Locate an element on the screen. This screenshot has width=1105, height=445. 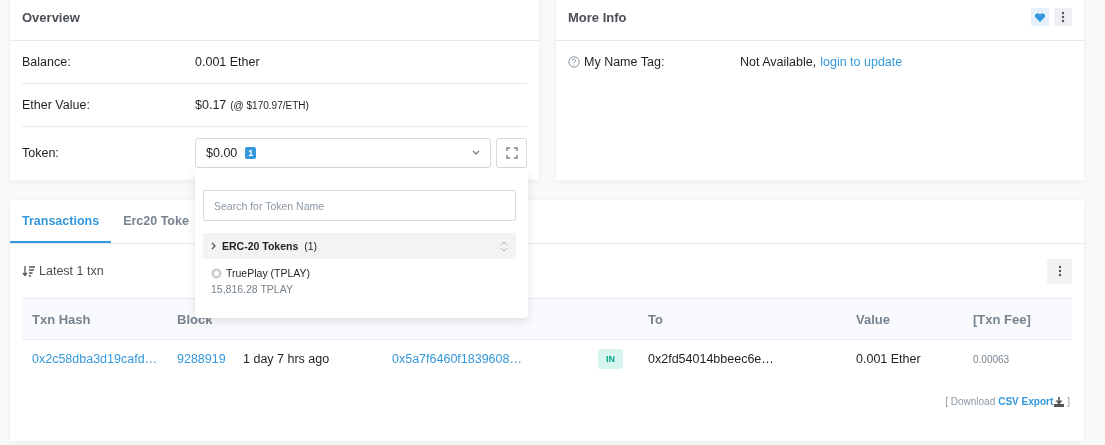
expand-icon is located at coordinates (511, 153).